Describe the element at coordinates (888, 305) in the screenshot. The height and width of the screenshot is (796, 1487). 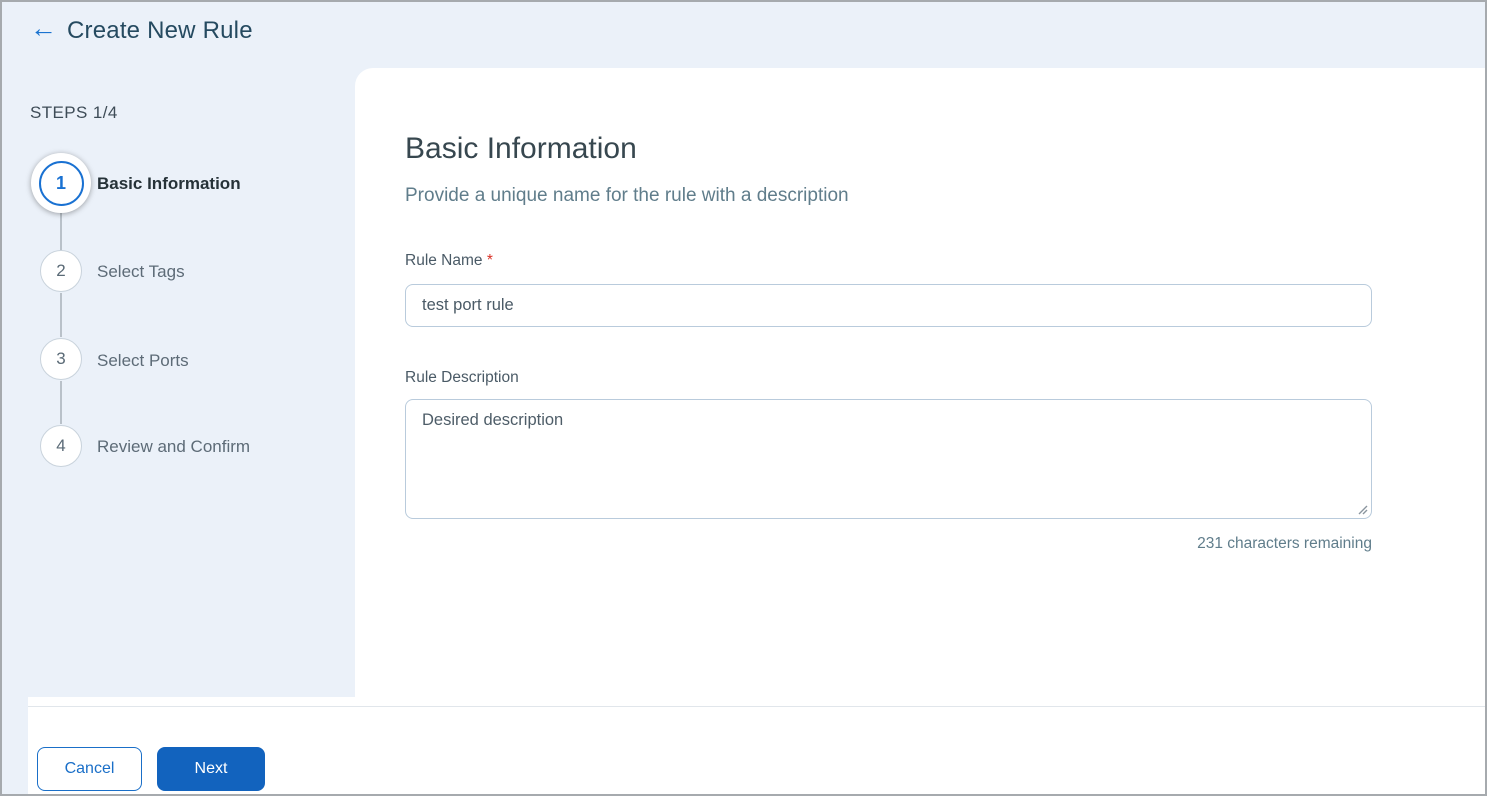
I see `rule-name-input` at that location.